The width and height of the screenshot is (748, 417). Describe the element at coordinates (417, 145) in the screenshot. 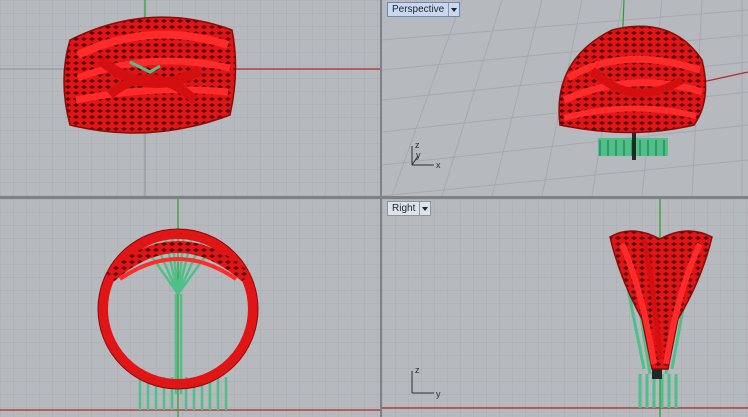

I see `axis-z-label: z` at that location.